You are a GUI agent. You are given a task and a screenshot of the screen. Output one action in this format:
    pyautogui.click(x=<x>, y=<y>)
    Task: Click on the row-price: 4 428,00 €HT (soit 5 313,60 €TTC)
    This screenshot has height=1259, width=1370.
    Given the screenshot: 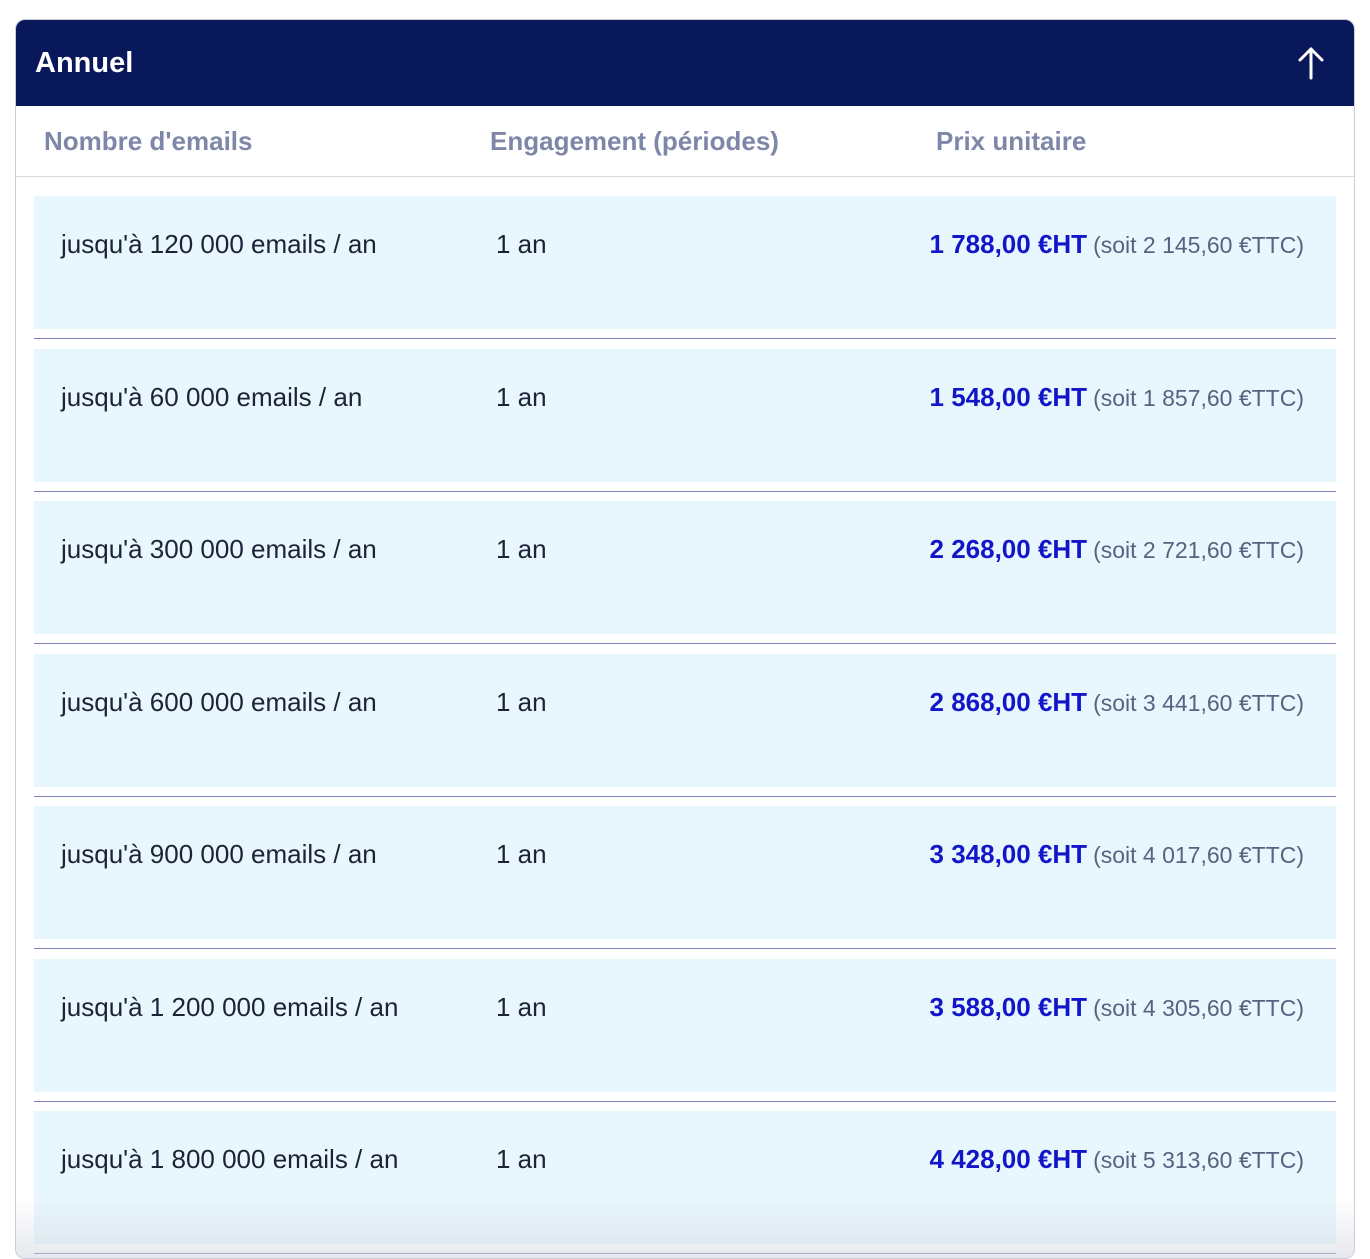 What is the action you would take?
    pyautogui.click(x=1117, y=1159)
    